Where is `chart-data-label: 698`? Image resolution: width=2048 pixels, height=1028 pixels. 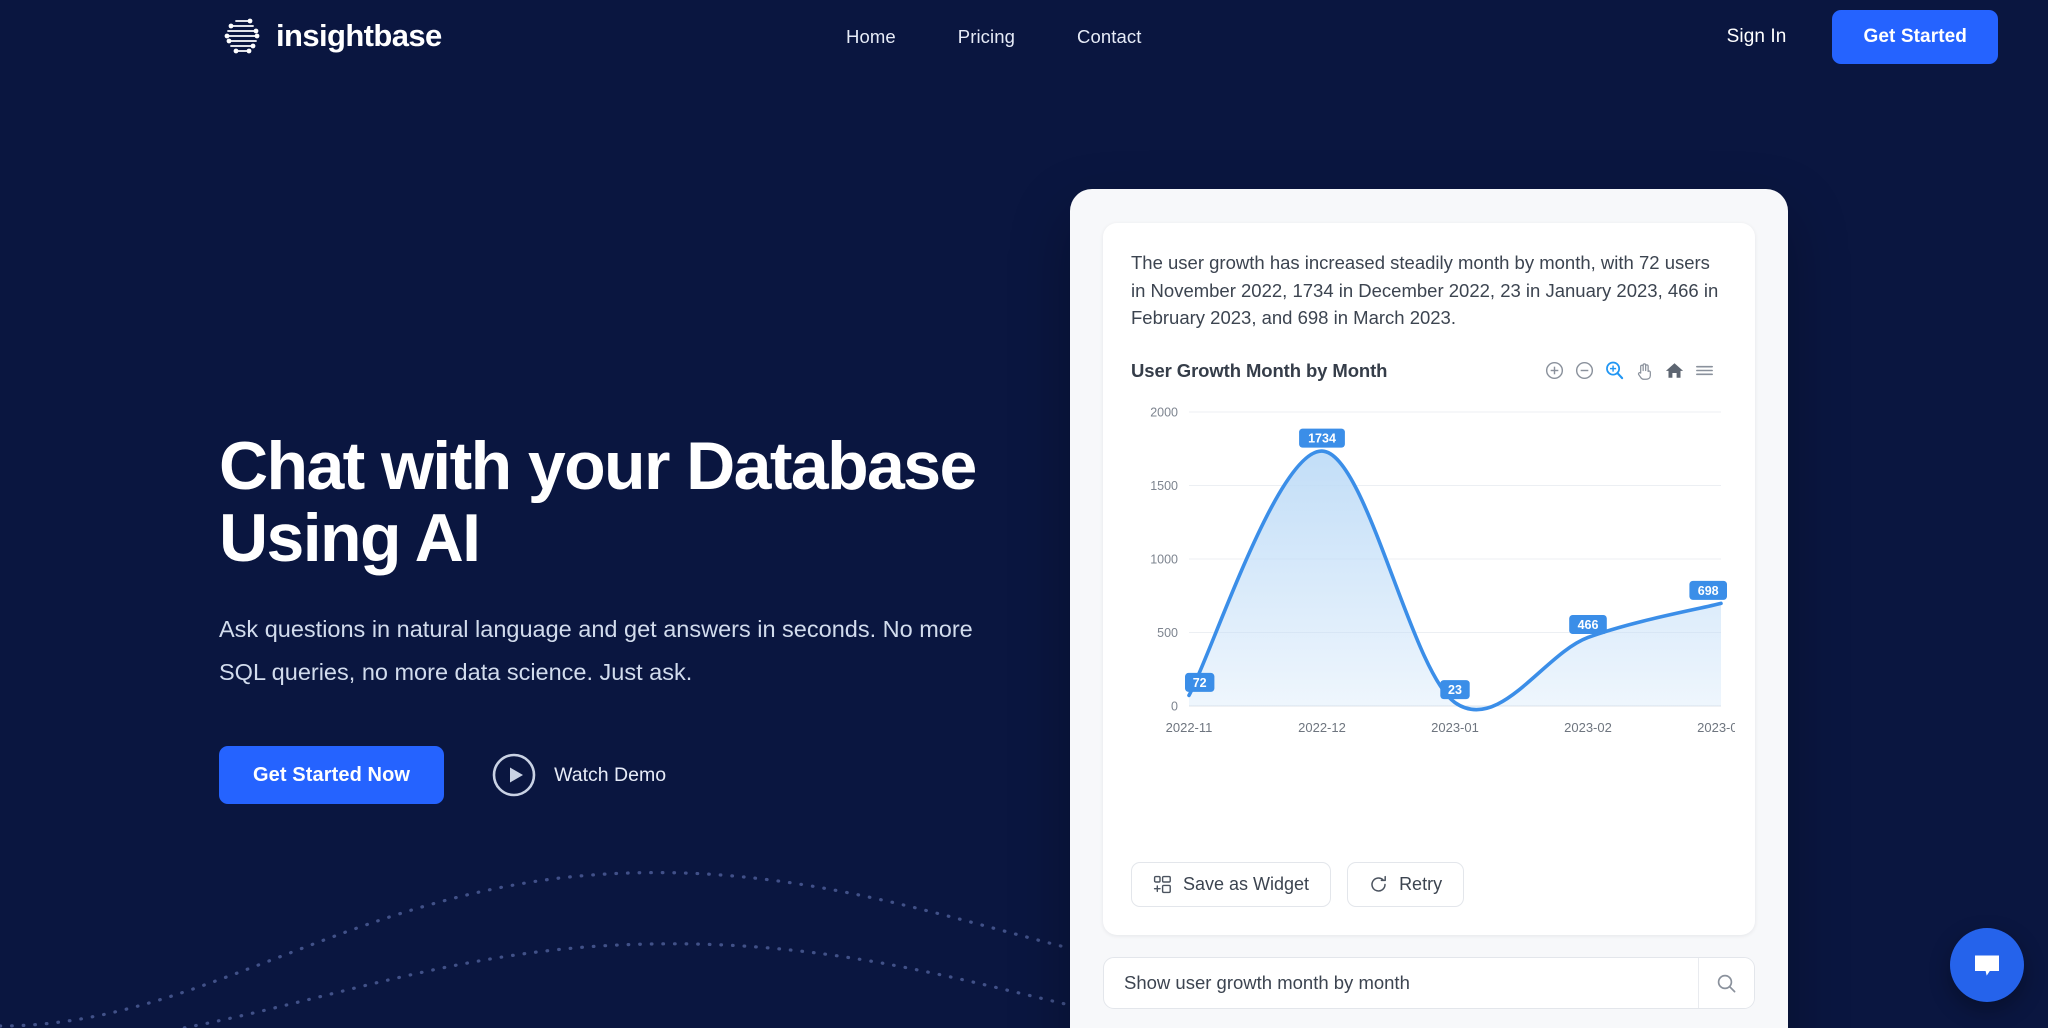 chart-data-label: 698 is located at coordinates (1708, 590).